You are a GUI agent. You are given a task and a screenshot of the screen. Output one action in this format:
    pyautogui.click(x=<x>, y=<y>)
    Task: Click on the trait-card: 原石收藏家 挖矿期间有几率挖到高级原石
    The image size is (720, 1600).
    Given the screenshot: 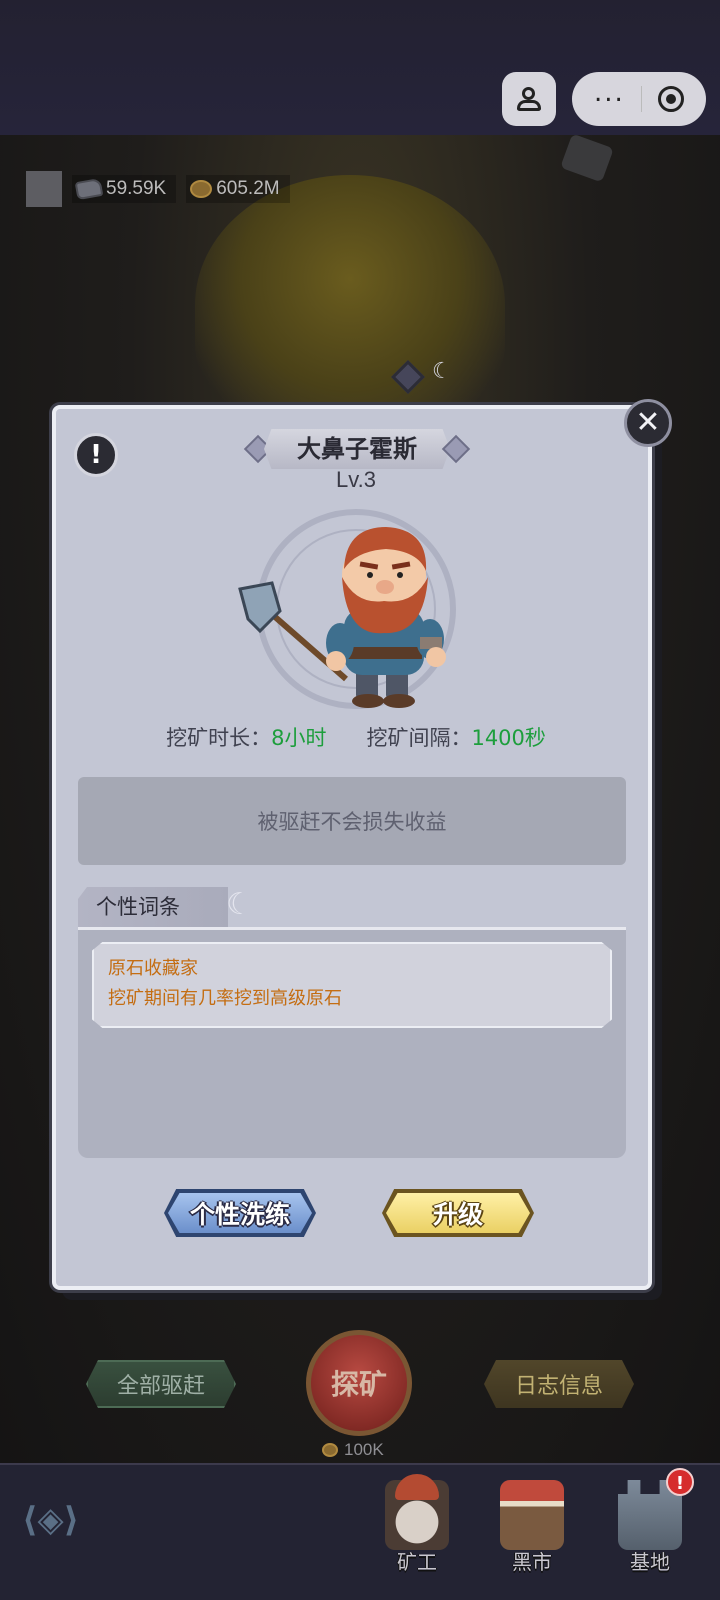 What is the action you would take?
    pyautogui.click(x=352, y=985)
    